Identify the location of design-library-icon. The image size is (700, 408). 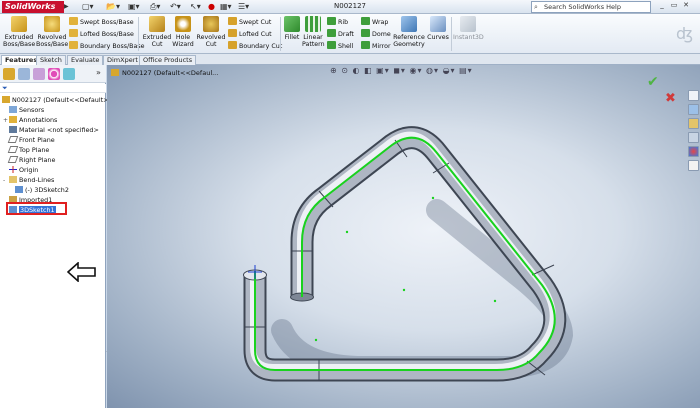
(693, 109).